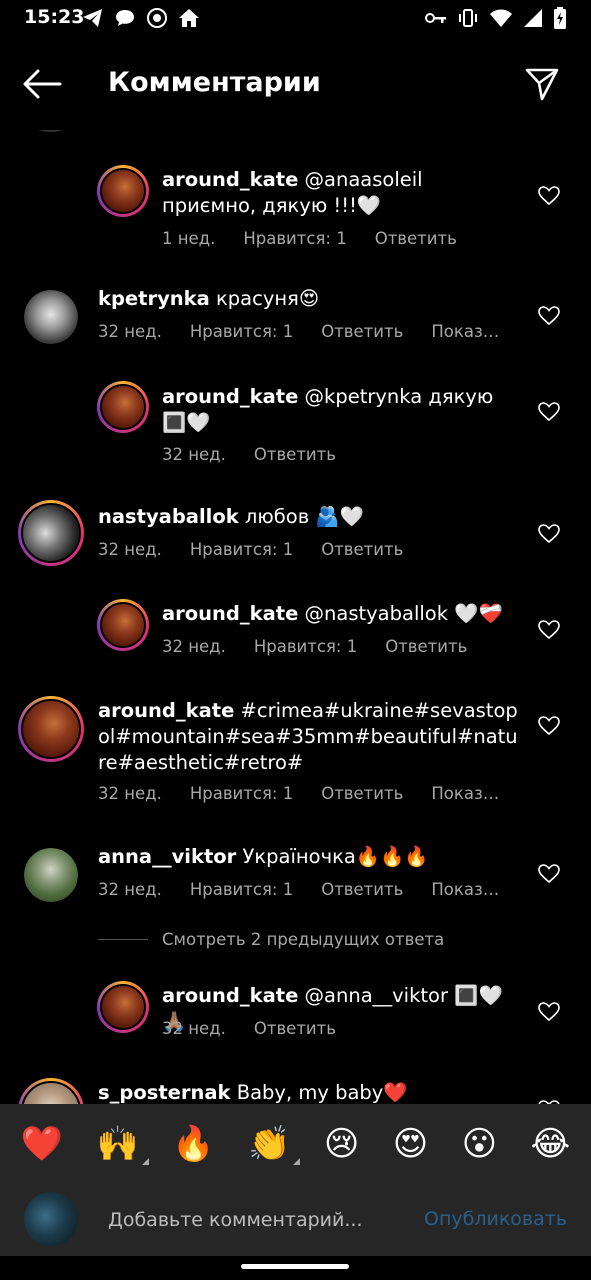 This screenshot has width=591, height=1280. Describe the element at coordinates (189, 238) in the screenshot. I see `comment-time: 1 нед.` at that location.